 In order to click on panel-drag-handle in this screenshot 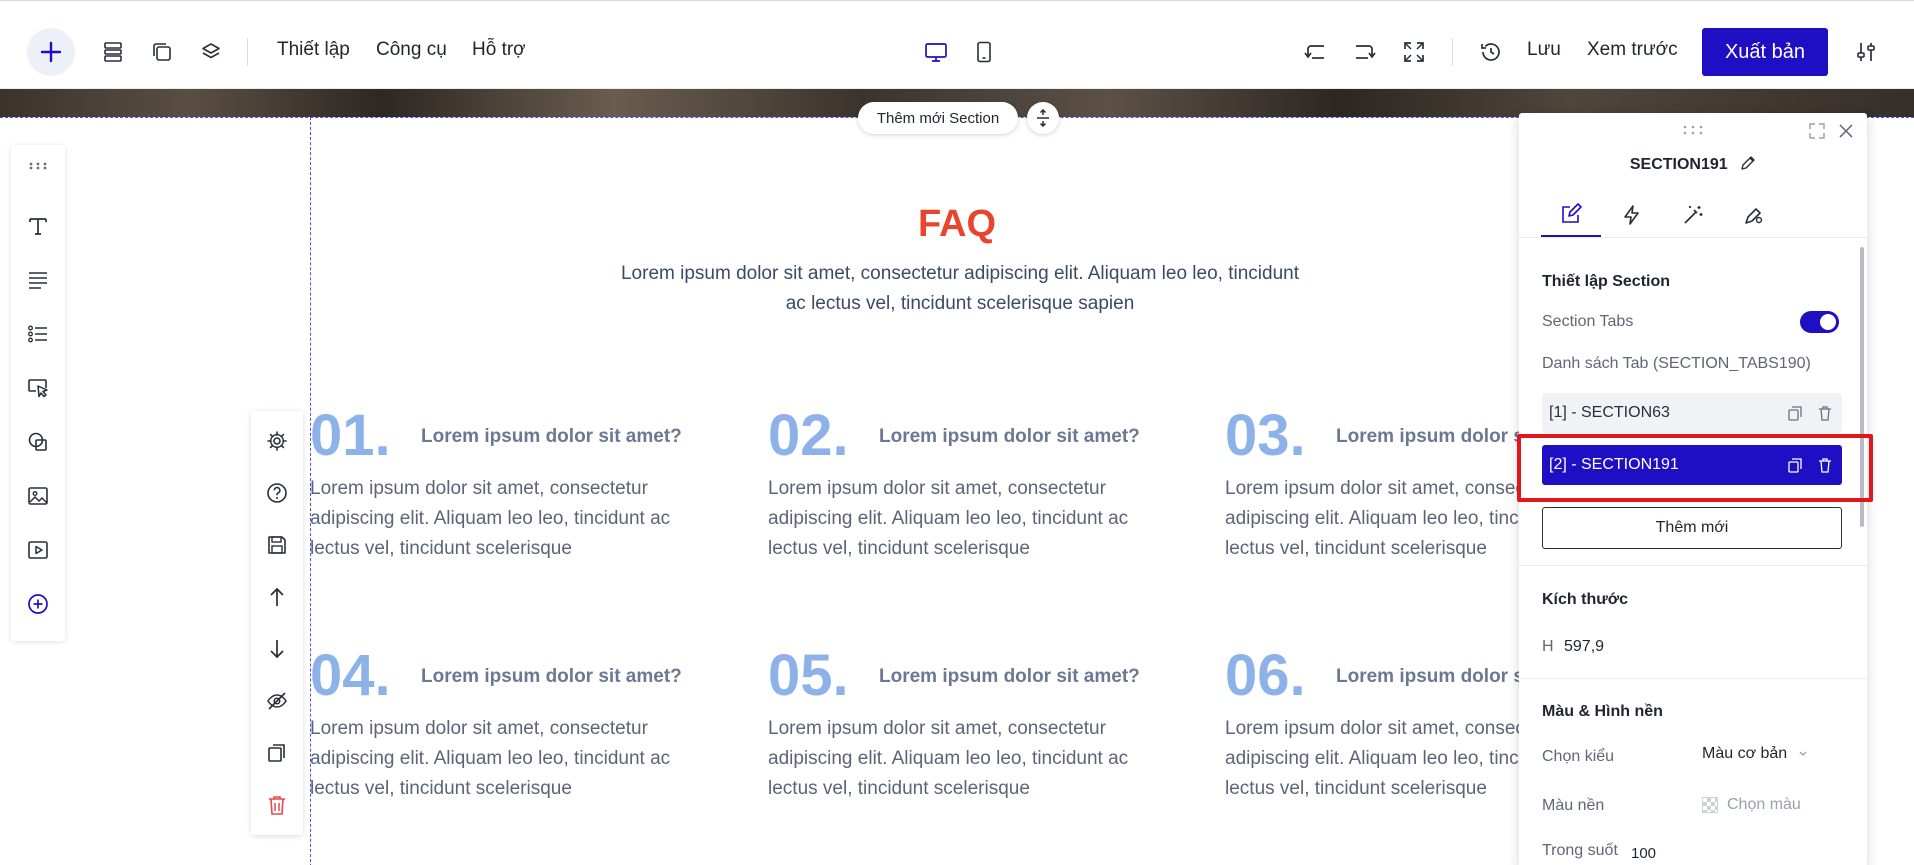, I will do `click(1693, 130)`.